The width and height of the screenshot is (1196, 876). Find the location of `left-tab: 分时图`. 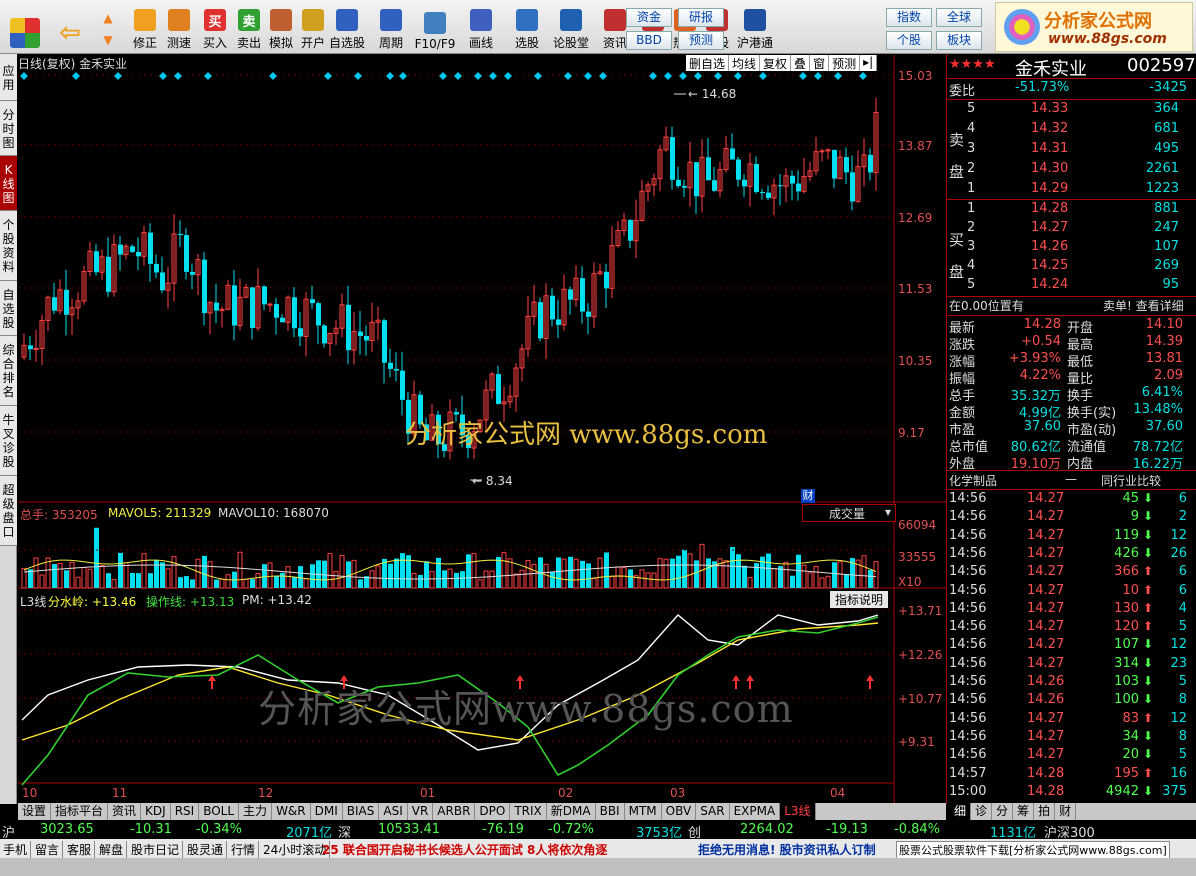

left-tab: 分时图 is located at coordinates (8, 128).